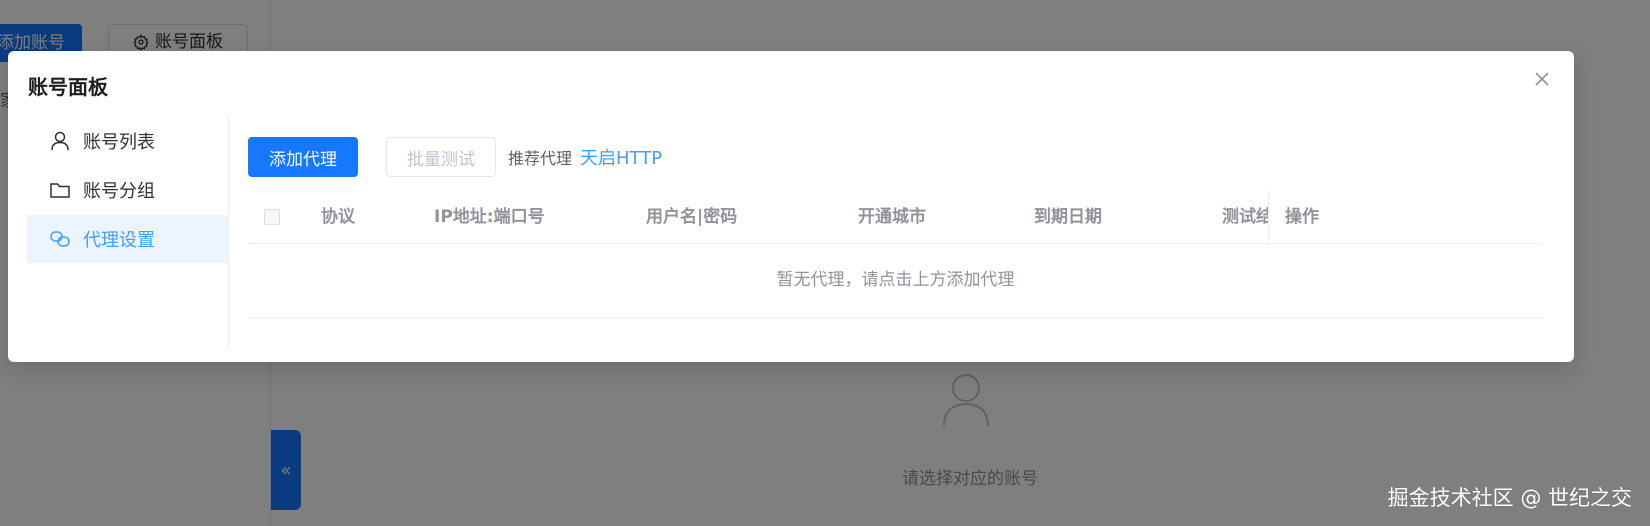 Image resolution: width=1650 pixels, height=526 pixels. What do you see at coordinates (119, 142) in the screenshot?
I see `menu-item-label: 账号列表` at bounding box center [119, 142].